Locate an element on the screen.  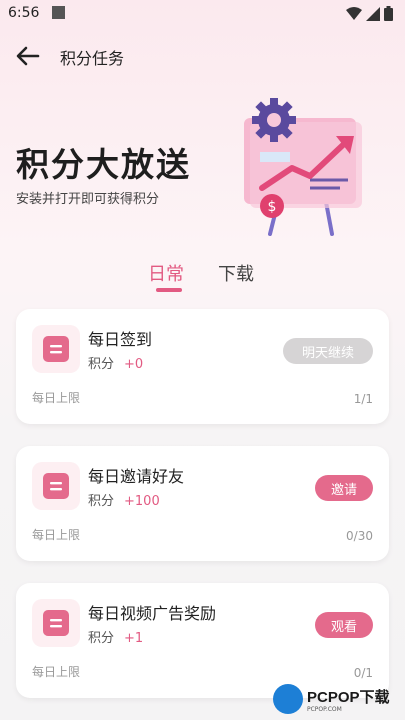
watch-button: 观看 is located at coordinates (344, 625).